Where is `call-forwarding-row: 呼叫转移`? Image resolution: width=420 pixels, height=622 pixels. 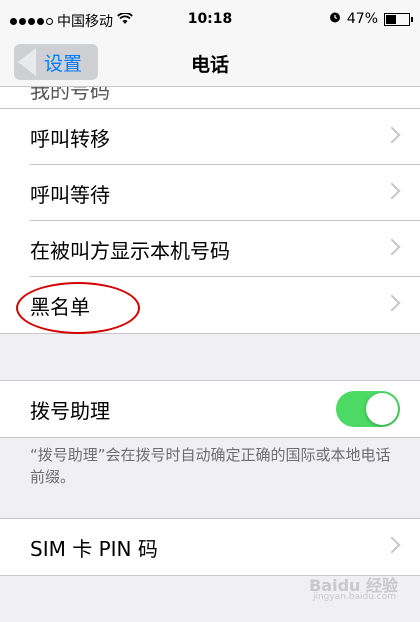
call-forwarding-row: 呼叫转移 is located at coordinates (210, 137).